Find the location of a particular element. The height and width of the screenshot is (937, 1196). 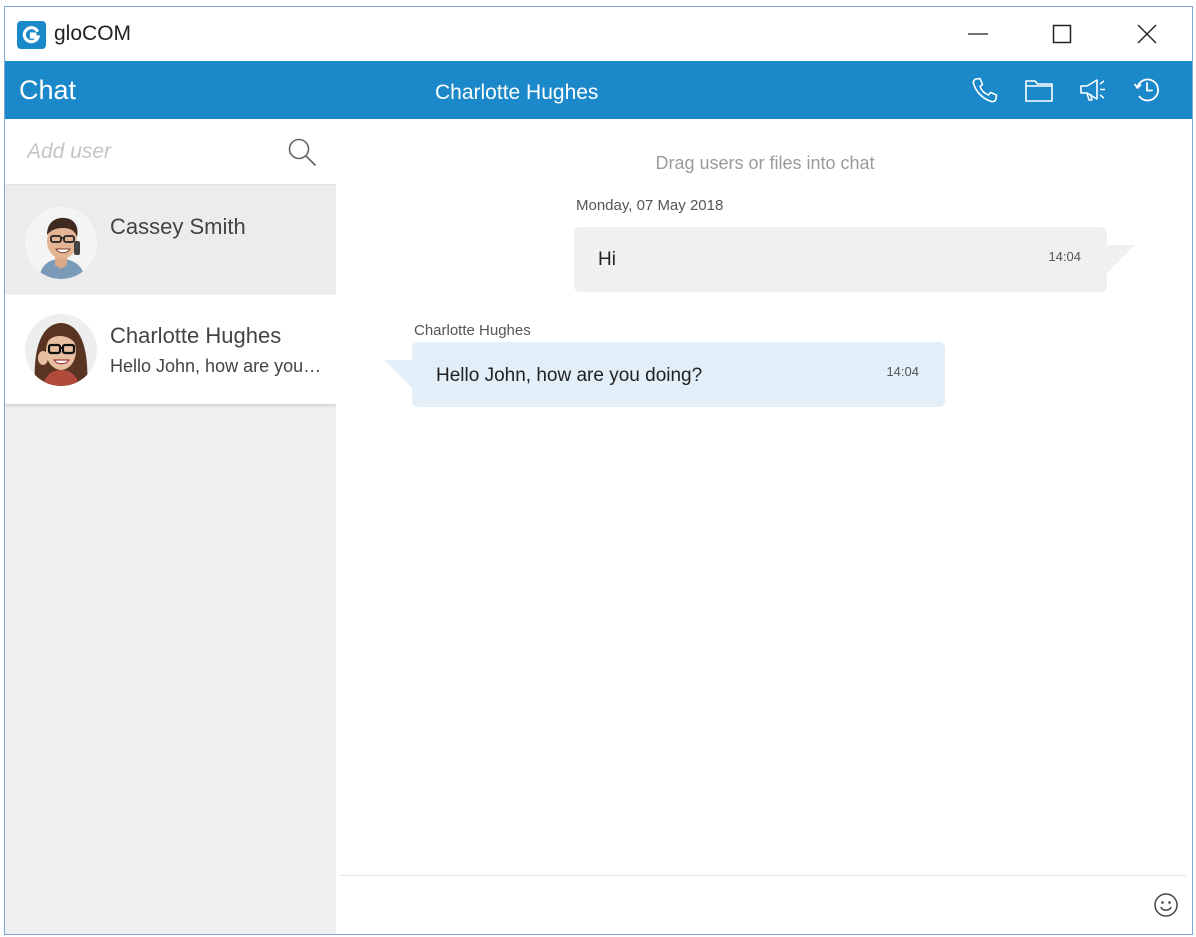

message-text: Hi is located at coordinates (607, 259).